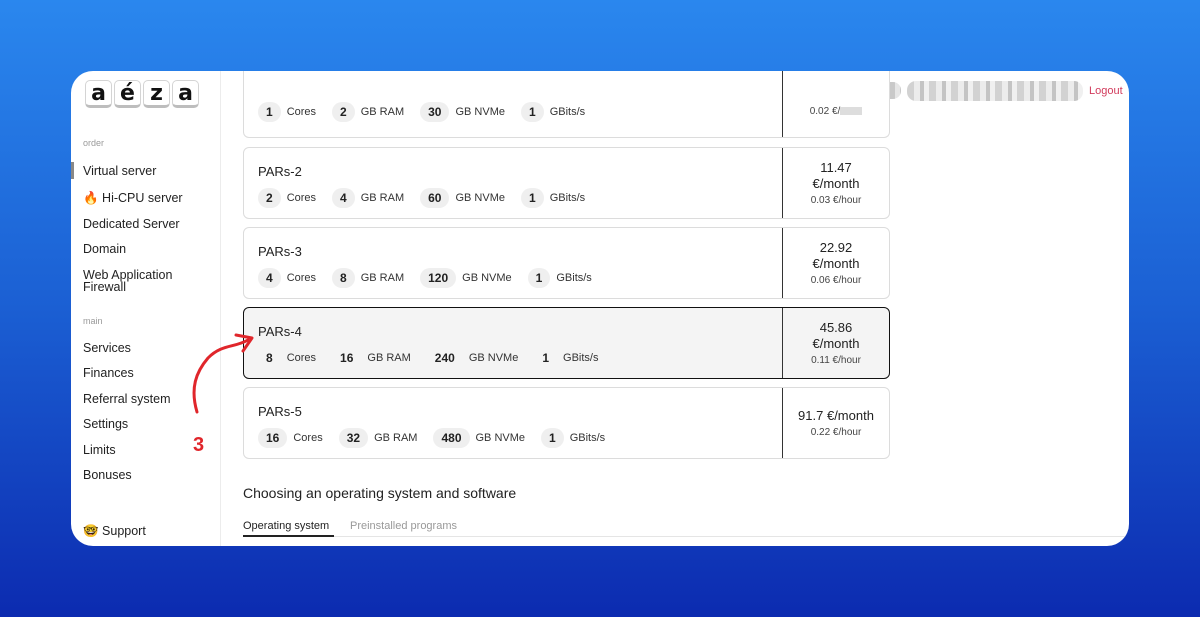 This screenshot has height=617, width=1200. What do you see at coordinates (148, 224) in the screenshot?
I see `sidebar-item-dedicated-server: Dedicated Server` at bounding box center [148, 224].